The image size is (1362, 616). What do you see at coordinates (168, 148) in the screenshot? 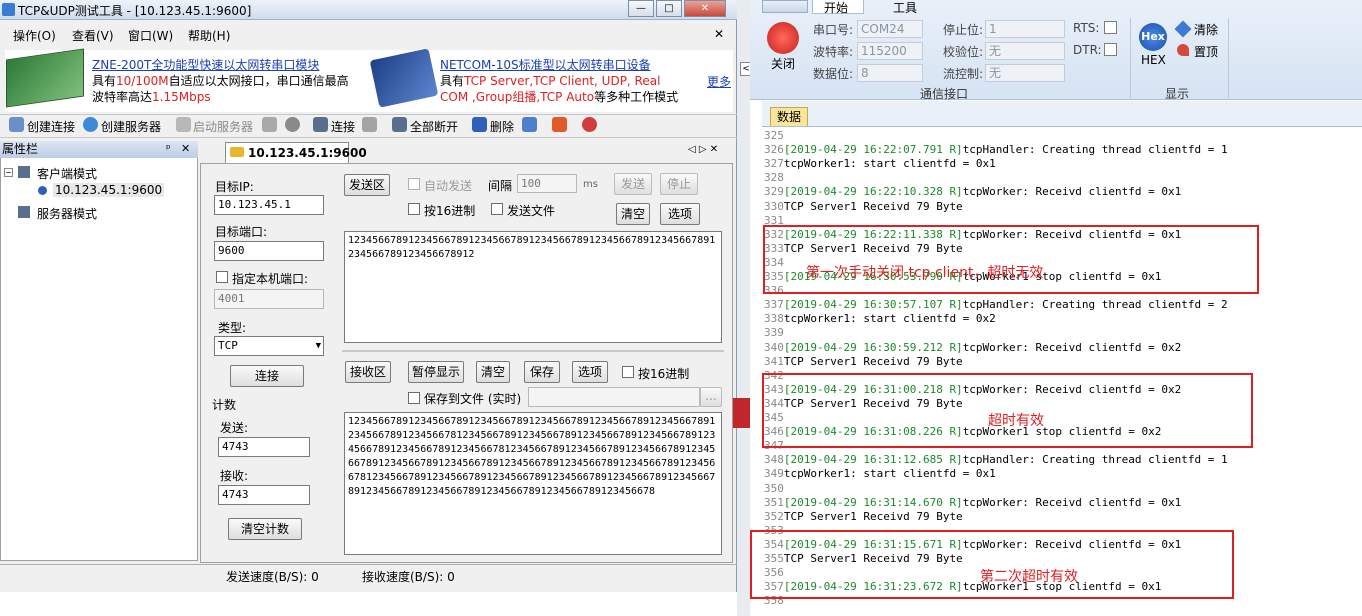
I see `pin-icon: ᵖ` at bounding box center [168, 148].